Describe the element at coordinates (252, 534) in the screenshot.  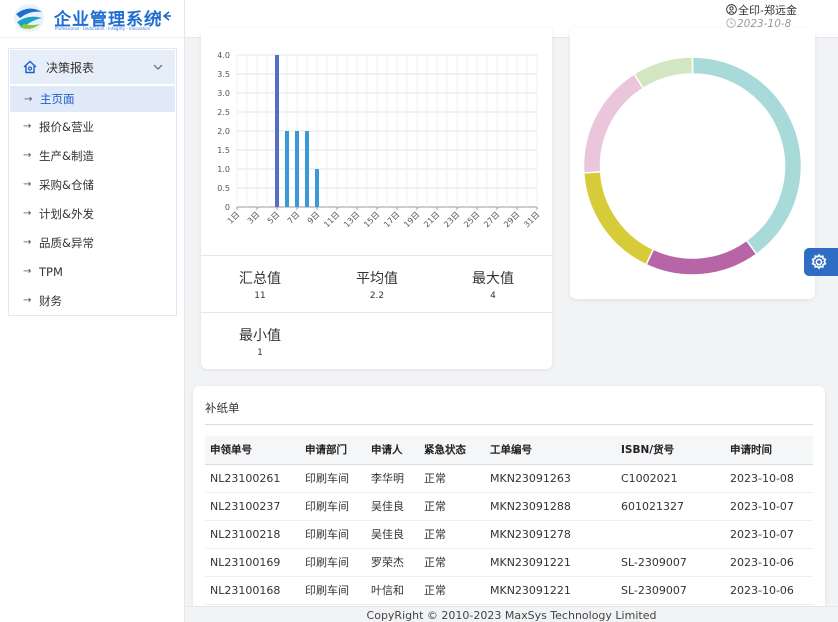
I see `table-cell: NL23100218` at that location.